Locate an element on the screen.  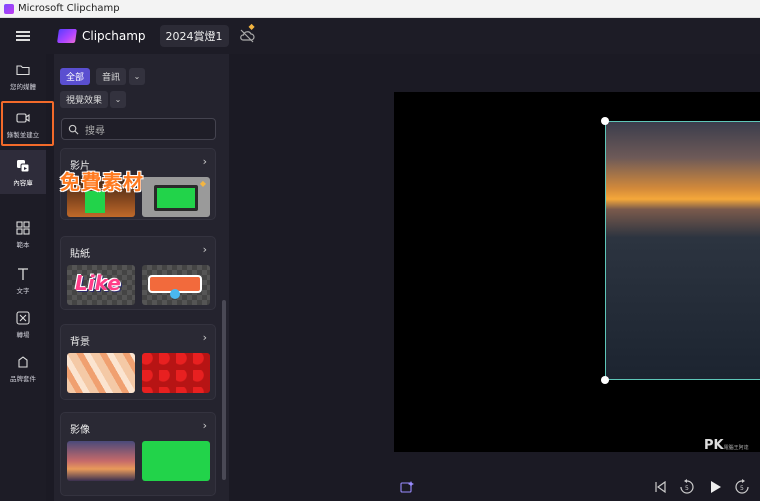
search-placeholder: 搜尋 is located at coordinates (95, 131).